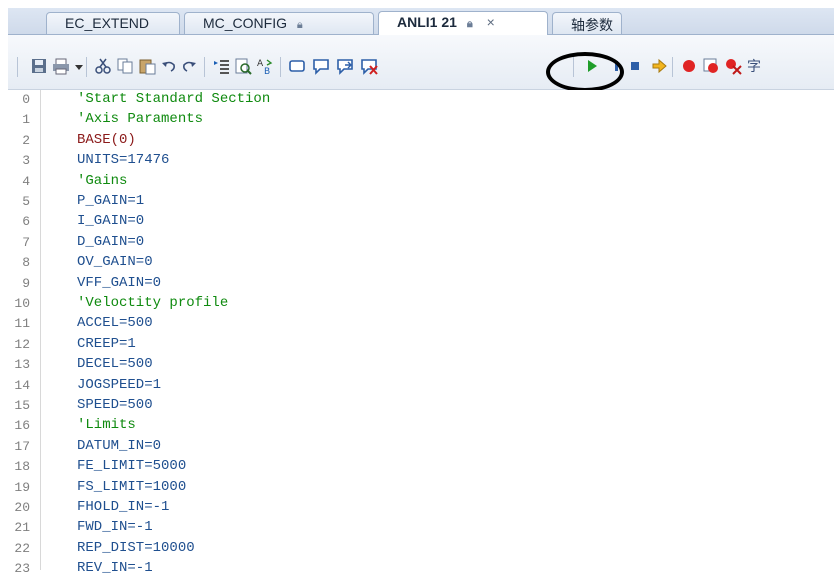 This screenshot has width=834, height=579. What do you see at coordinates (421, 141) in the screenshot?
I see `code-line: 2 BASE(0)` at bounding box center [421, 141].